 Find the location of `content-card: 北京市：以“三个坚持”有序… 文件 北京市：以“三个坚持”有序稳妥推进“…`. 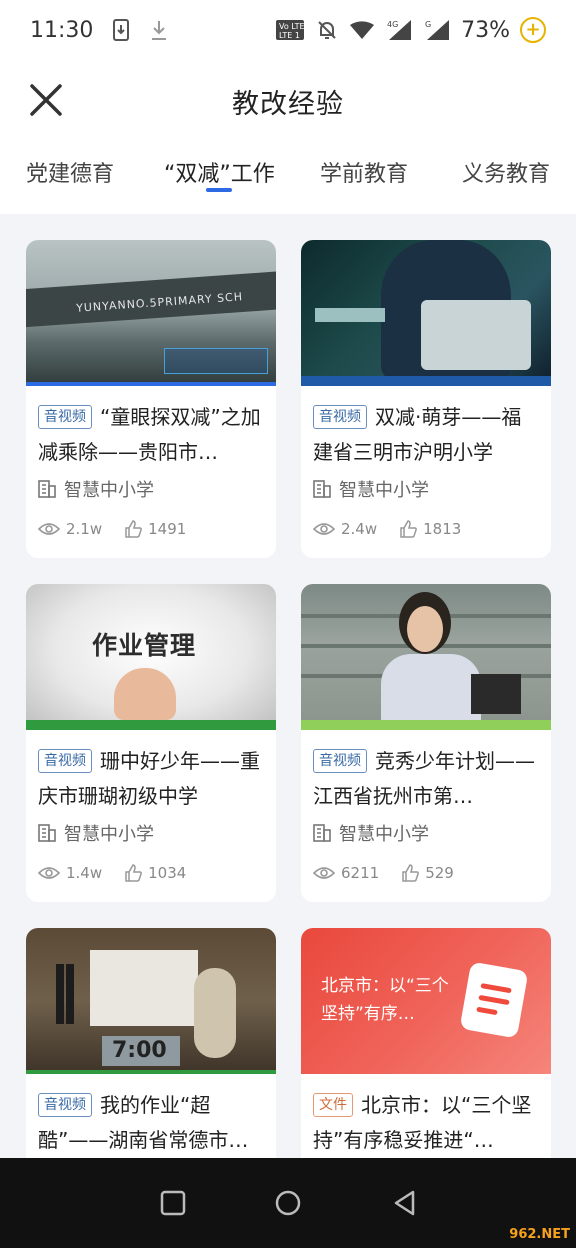

content-card: 北京市：以“三个坚持”有序… 文件 北京市：以“三个坚持”有序稳妥推进“… is located at coordinates (426, 1043).